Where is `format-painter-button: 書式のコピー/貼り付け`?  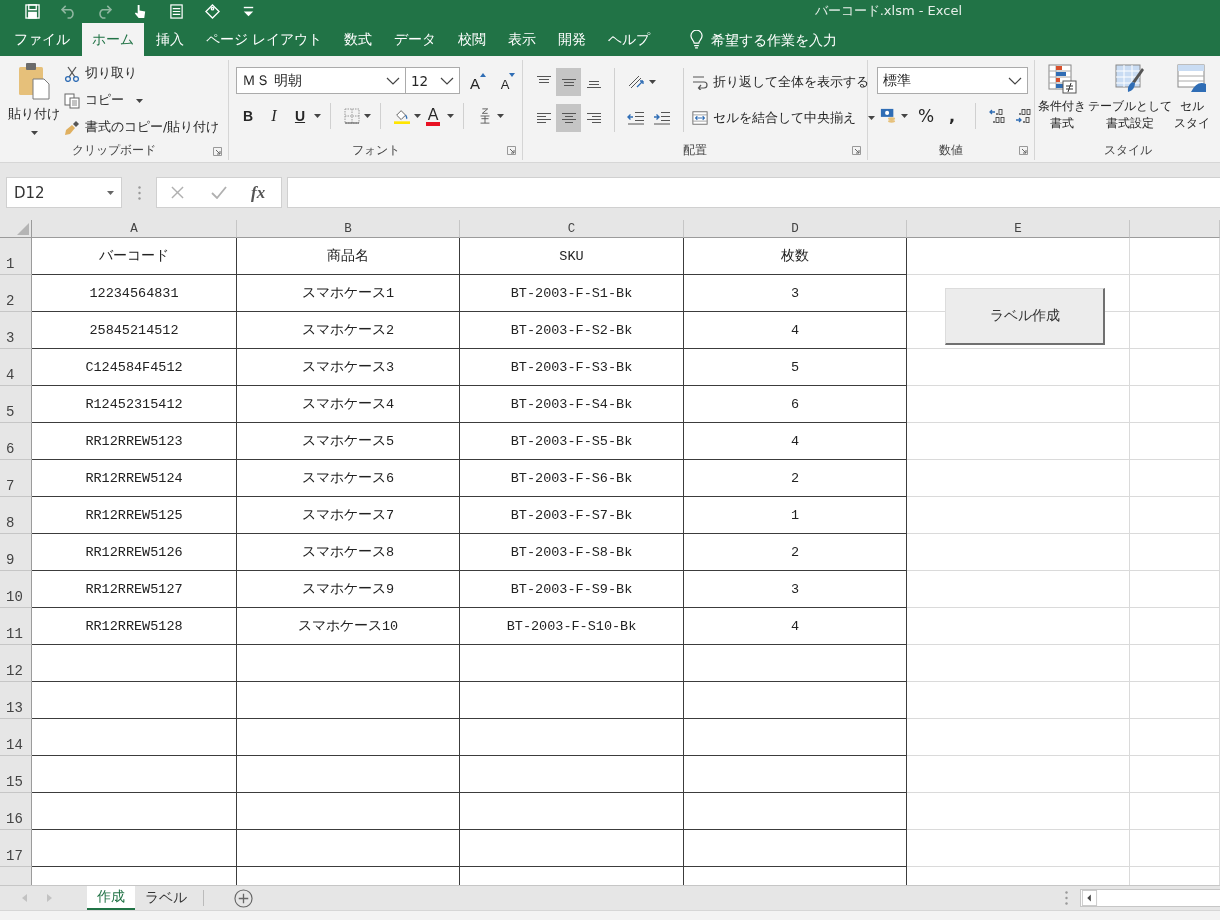 format-painter-button: 書式のコピー/貼り付け is located at coordinates (142, 127).